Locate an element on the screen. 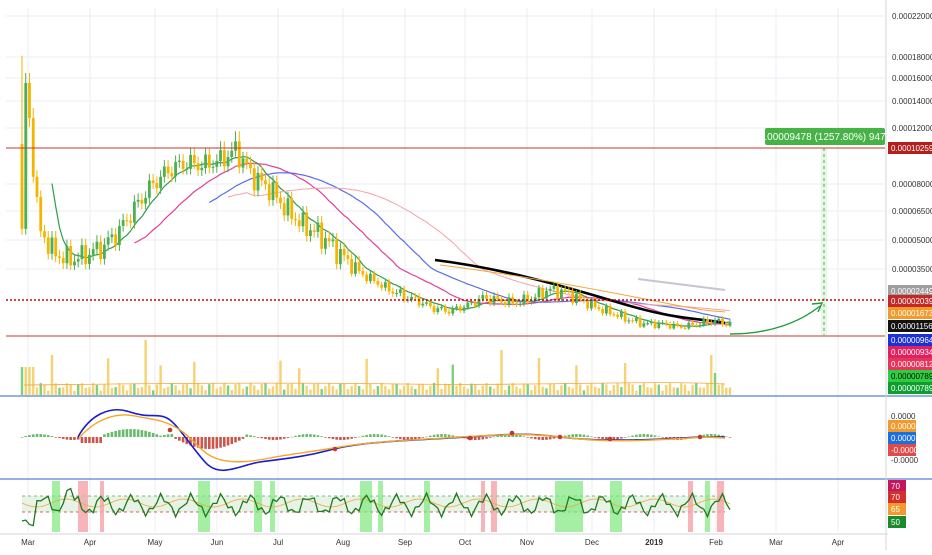  price-label-text: 0.00001156 is located at coordinates (911, 326).